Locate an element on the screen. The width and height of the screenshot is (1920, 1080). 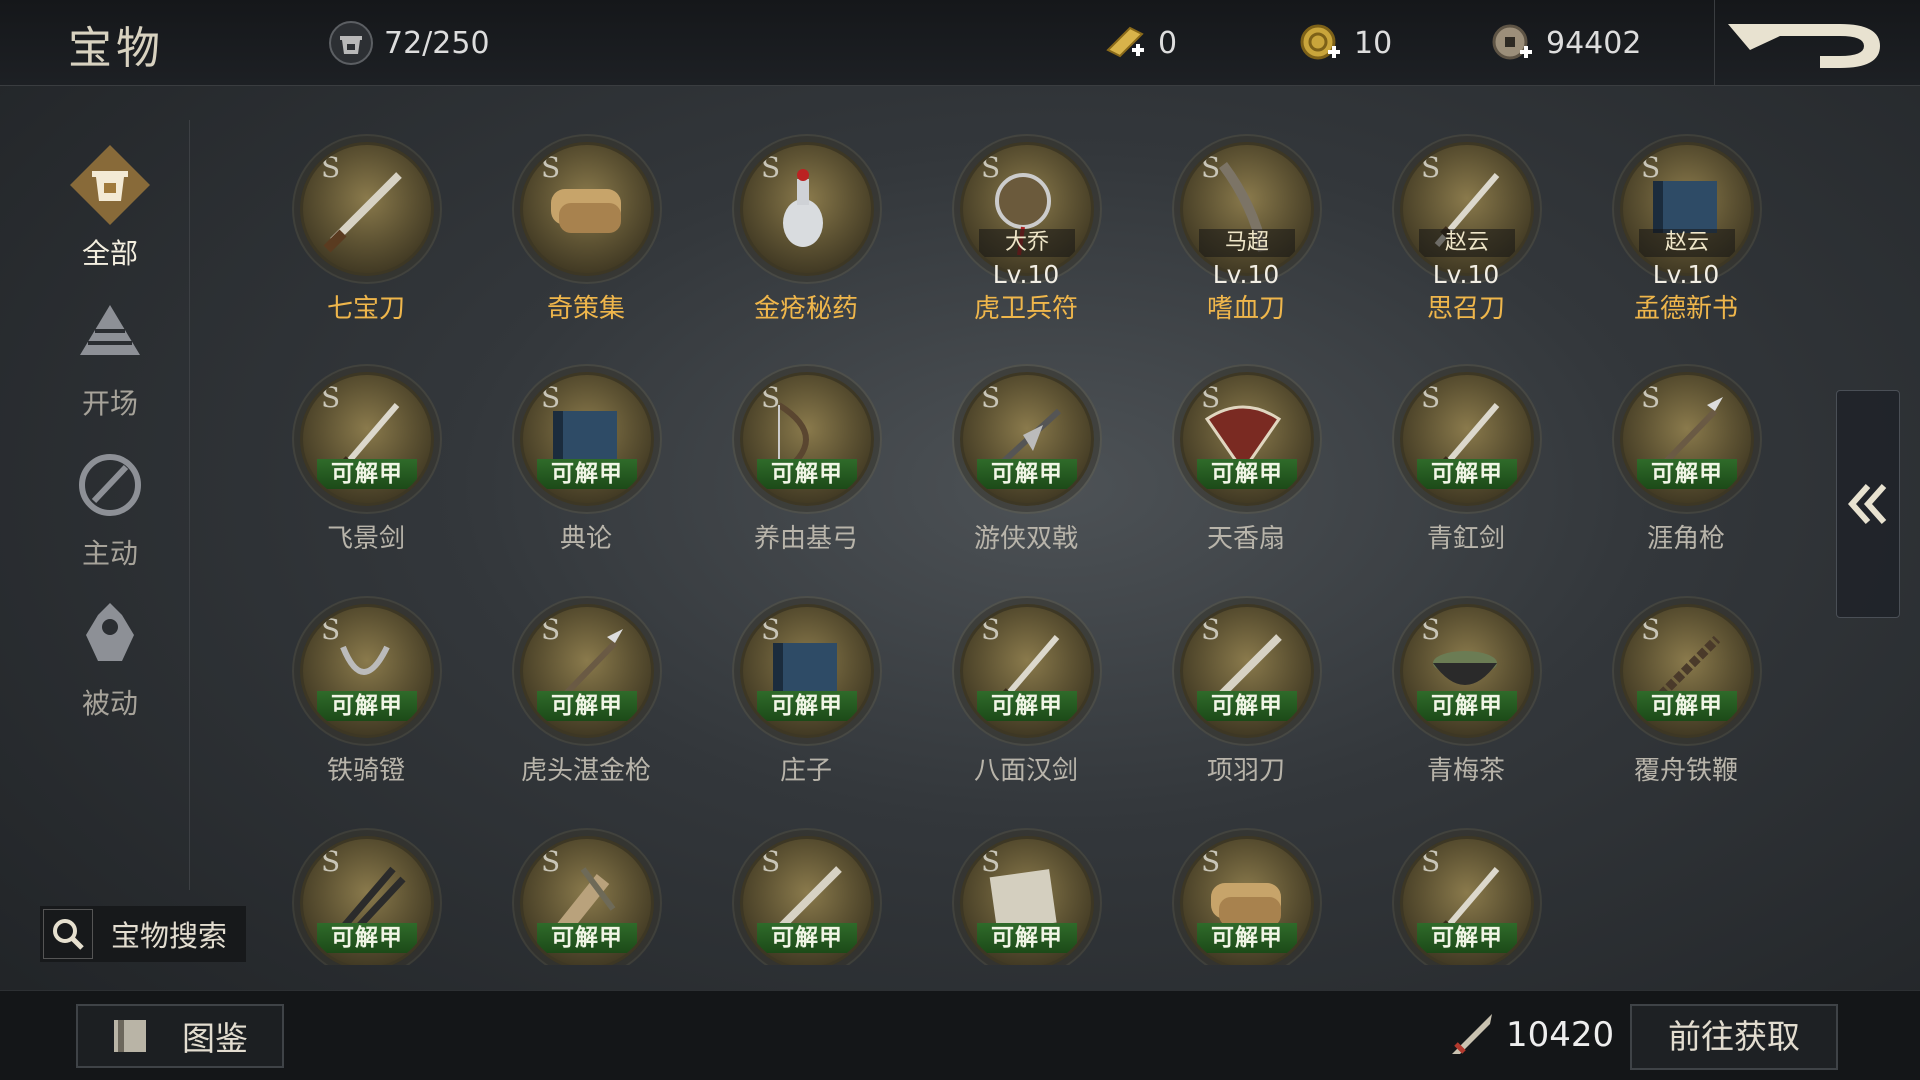
treasure-card: S 可解甲 项羽刀 is located at coordinates (1230, 692).